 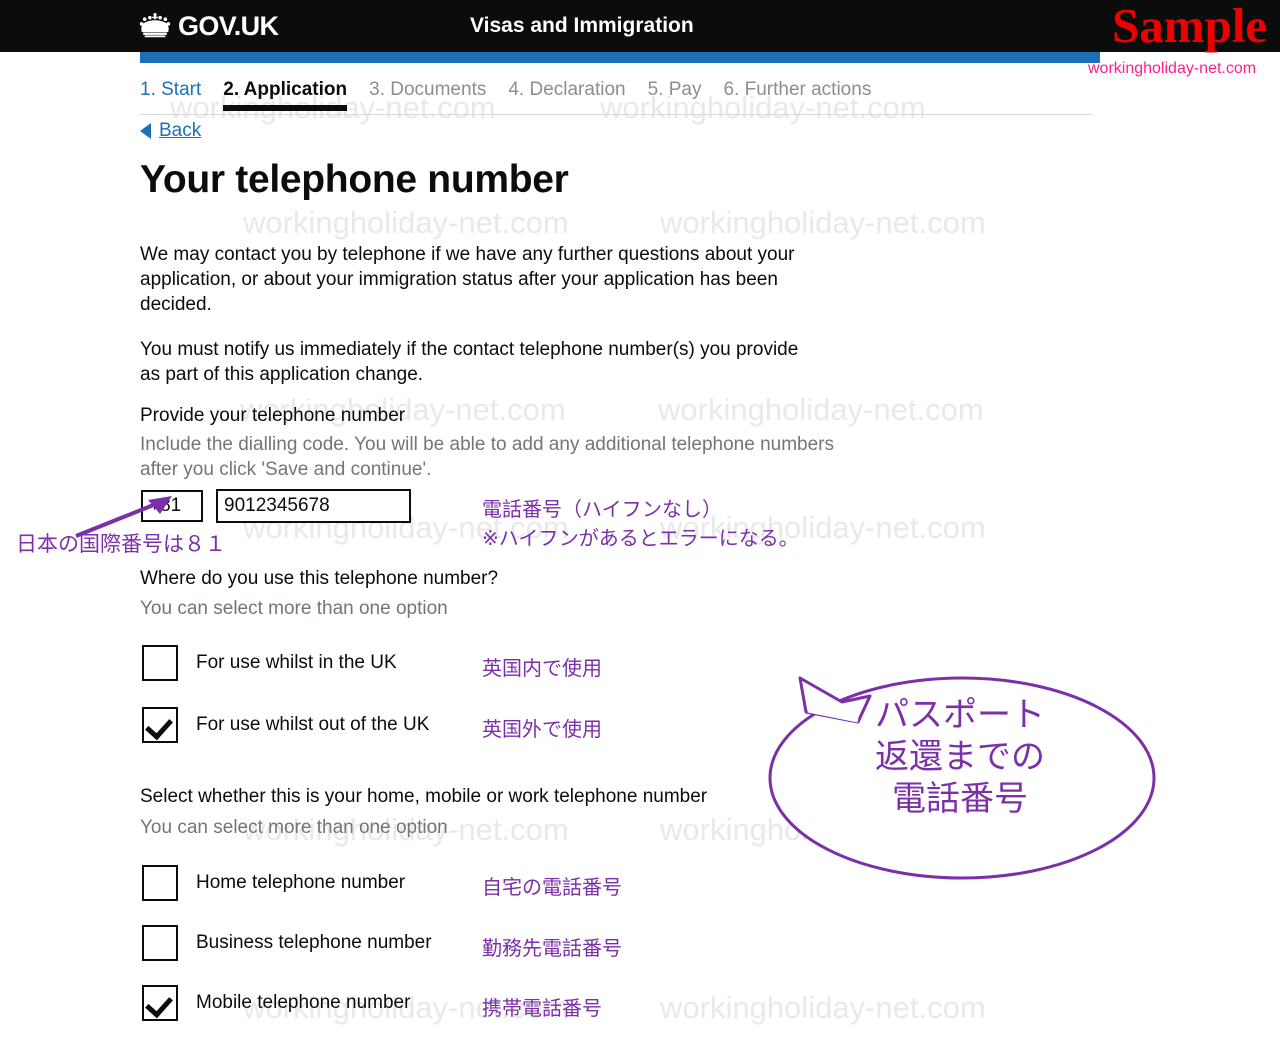 What do you see at coordinates (616, 114) in the screenshot?
I see `nav-divider` at bounding box center [616, 114].